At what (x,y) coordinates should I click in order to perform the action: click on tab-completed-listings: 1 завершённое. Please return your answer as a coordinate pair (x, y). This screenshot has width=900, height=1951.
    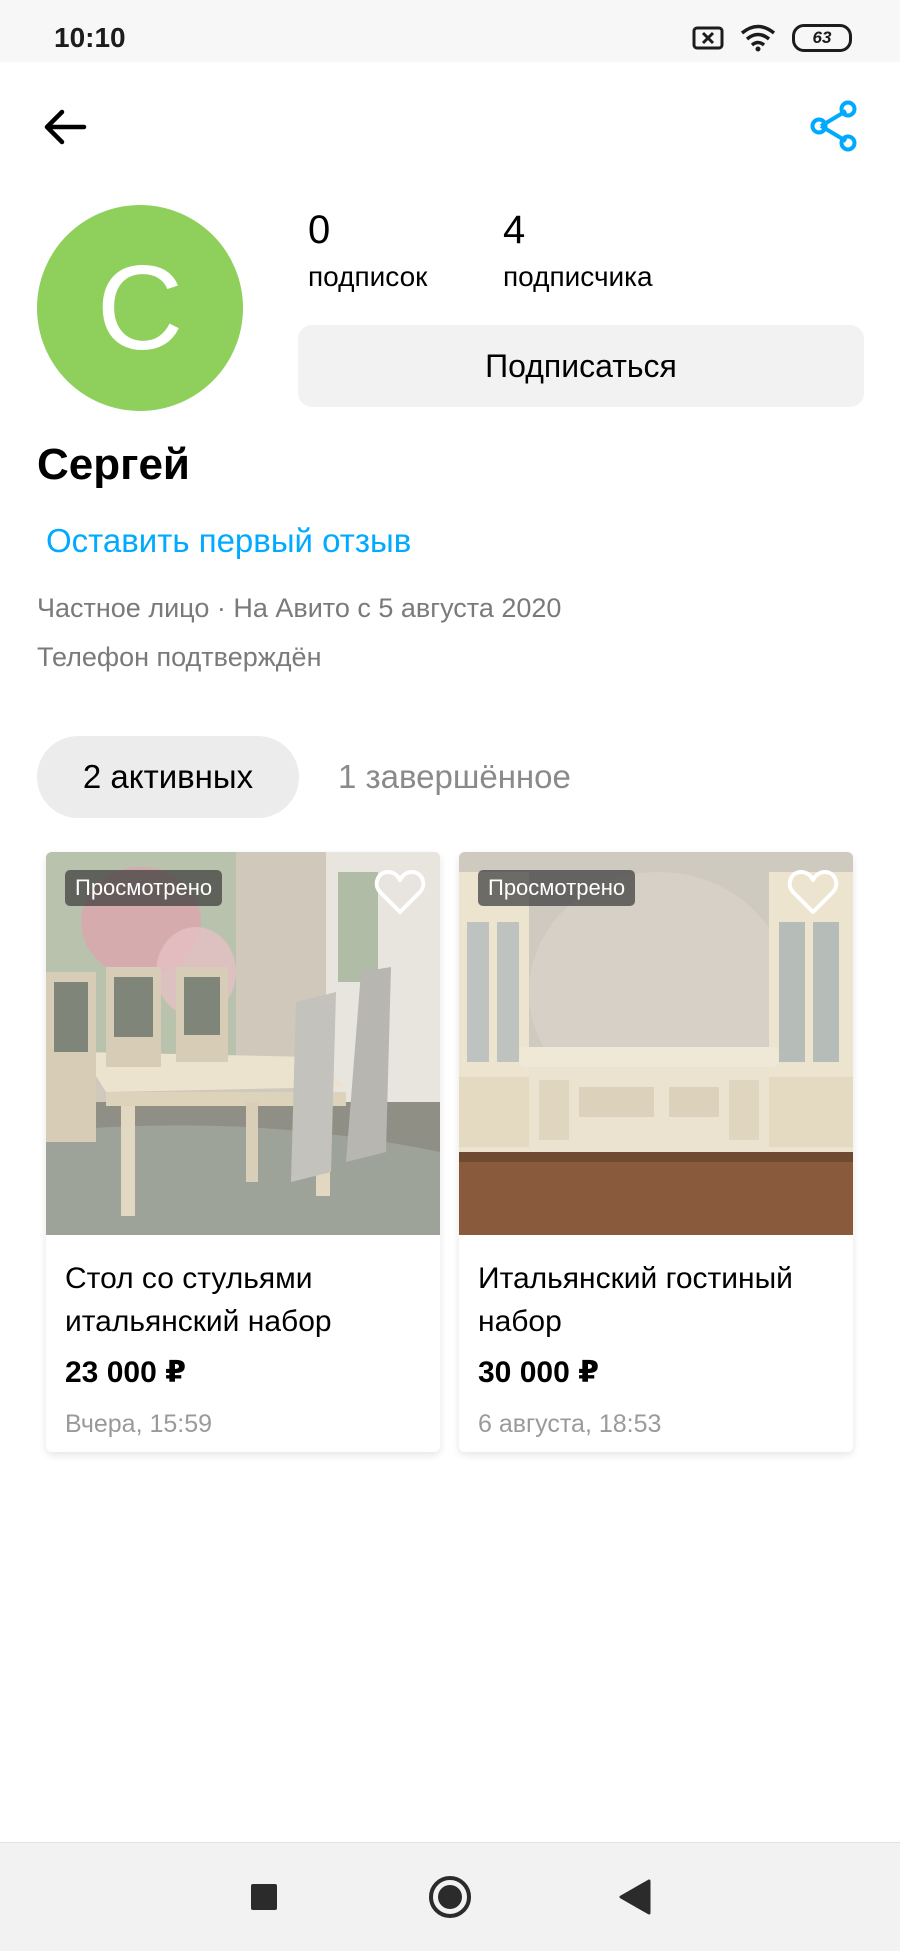
    Looking at the image, I should click on (454, 777).